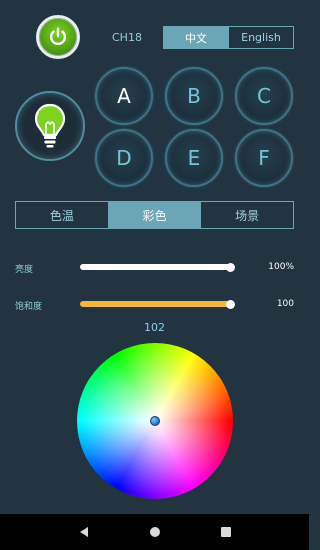 Image resolution: width=320 pixels, height=550 pixels. I want to click on color-picker-handle, so click(155, 421).